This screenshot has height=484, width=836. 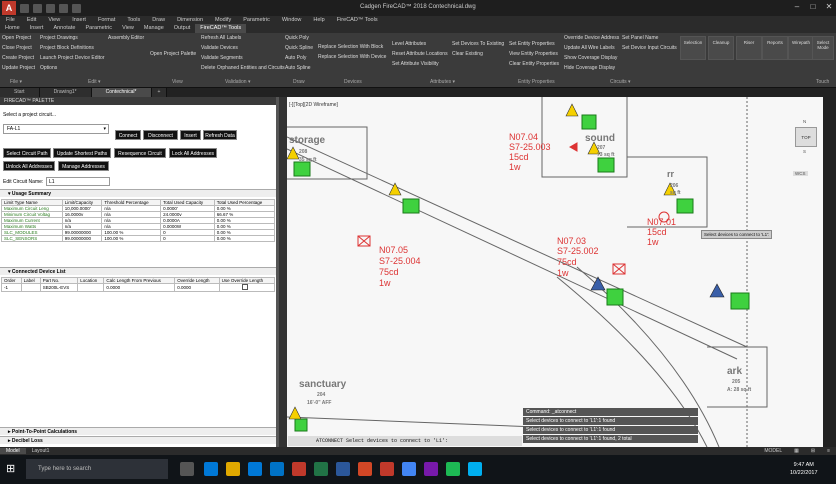 What do you see at coordinates (222, 58) in the screenshot?
I see `ribbon-validate-segments-button: Validate Segments` at bounding box center [222, 58].